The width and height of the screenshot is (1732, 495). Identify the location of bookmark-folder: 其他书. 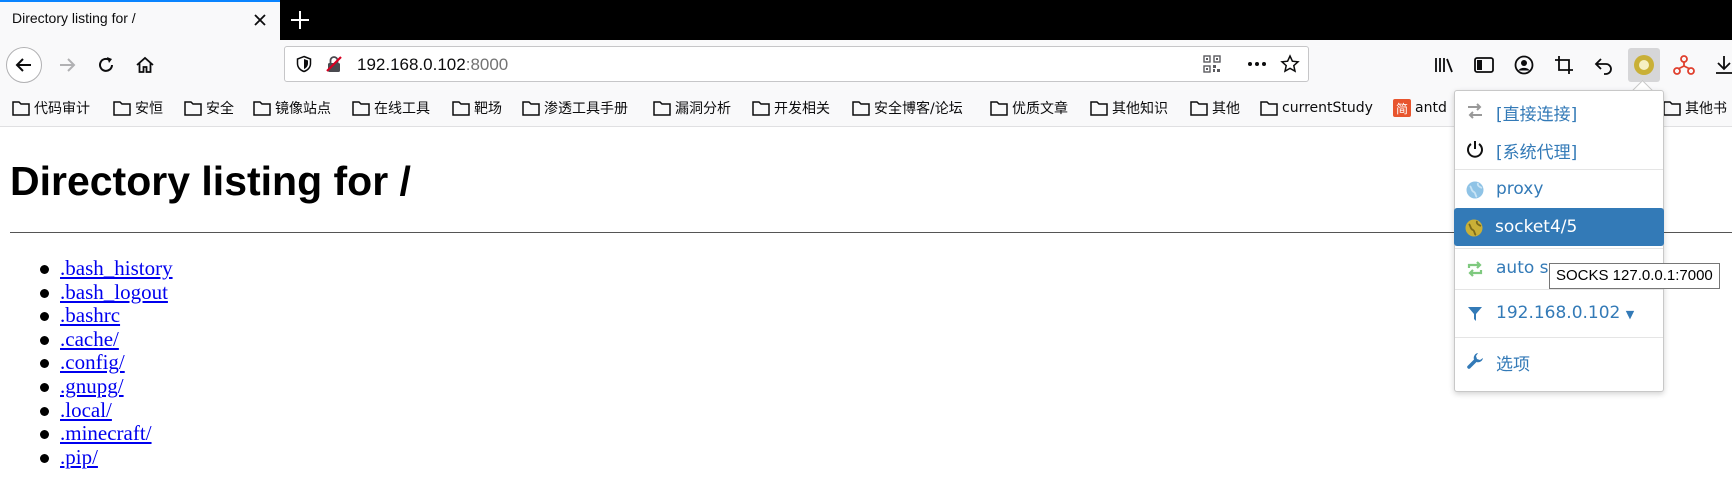
(1695, 108).